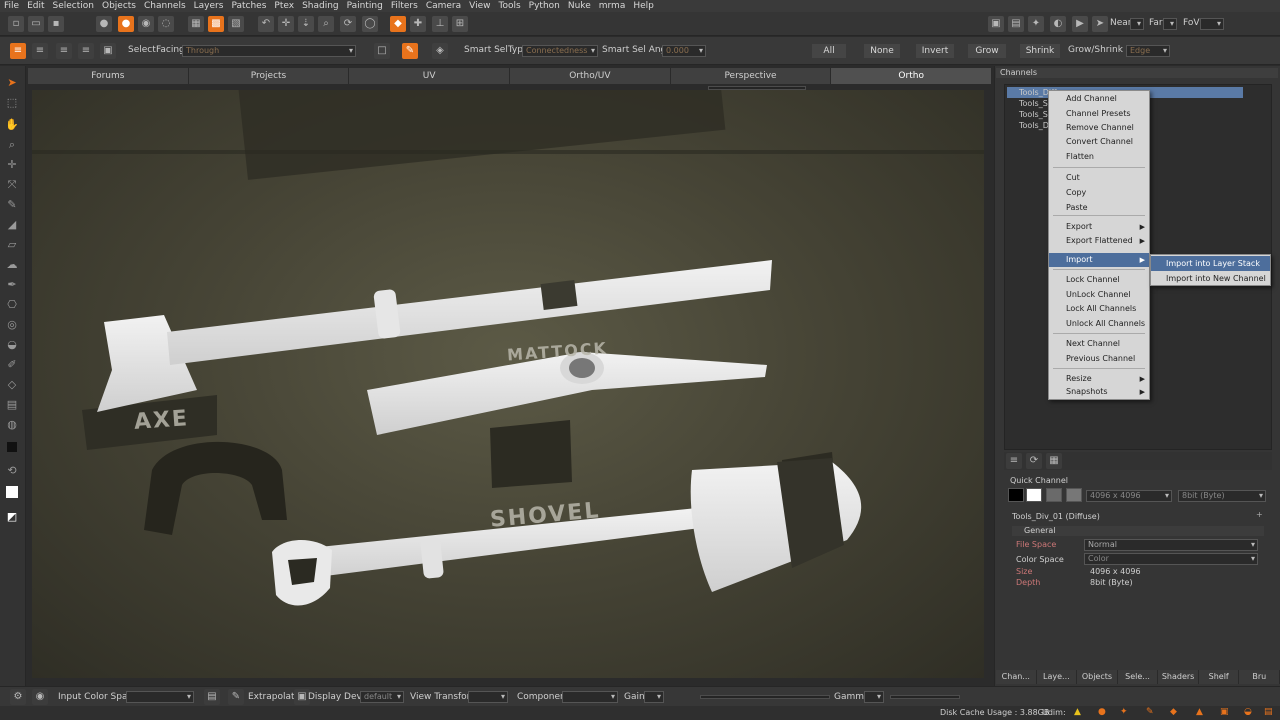 This screenshot has width=1280, height=720. I want to click on color-space-dropdown: Color, so click(1171, 559).